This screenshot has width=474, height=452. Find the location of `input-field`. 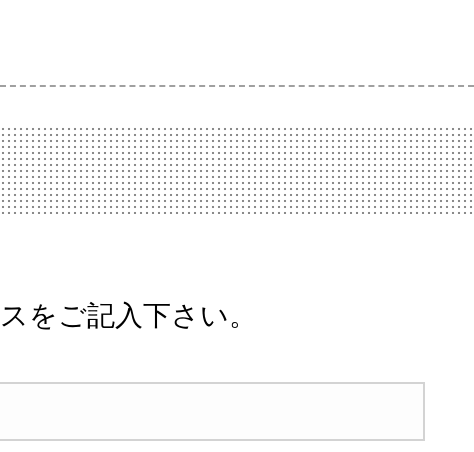

input-field is located at coordinates (212, 411).